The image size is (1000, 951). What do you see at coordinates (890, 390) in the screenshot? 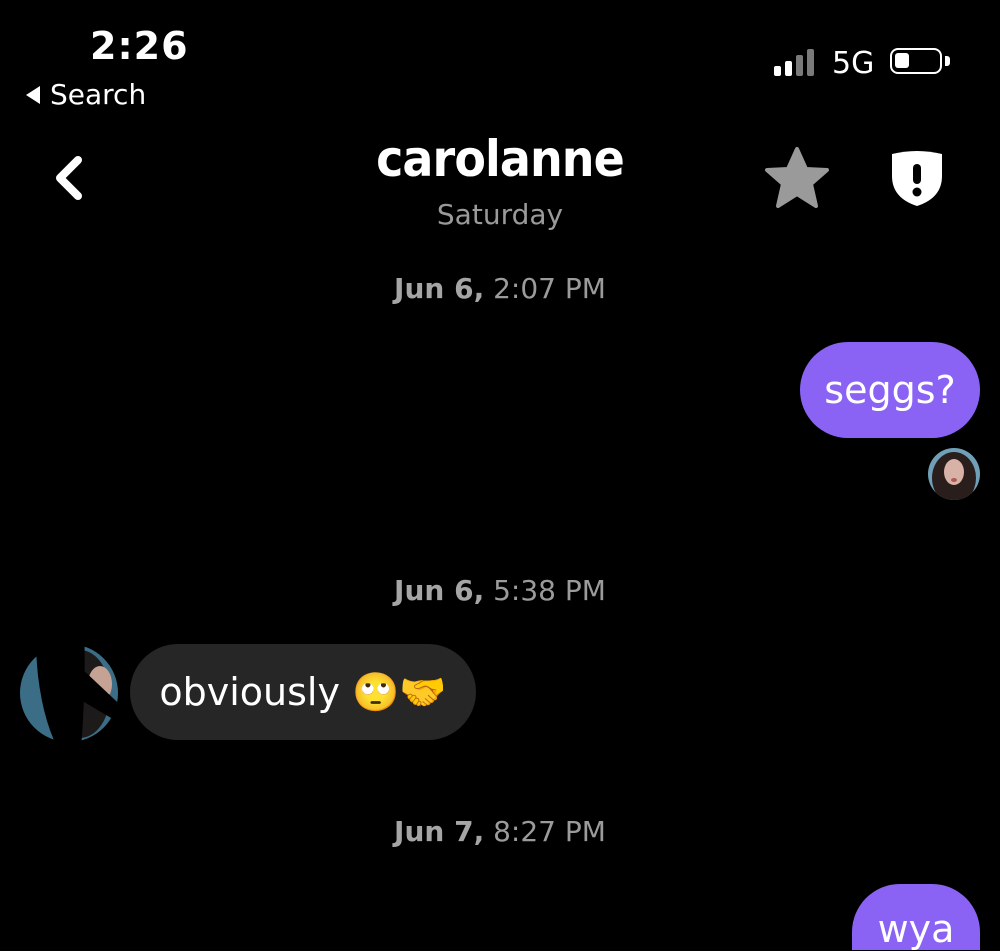
I see `outgoing-message-bubble: seggs?` at bounding box center [890, 390].